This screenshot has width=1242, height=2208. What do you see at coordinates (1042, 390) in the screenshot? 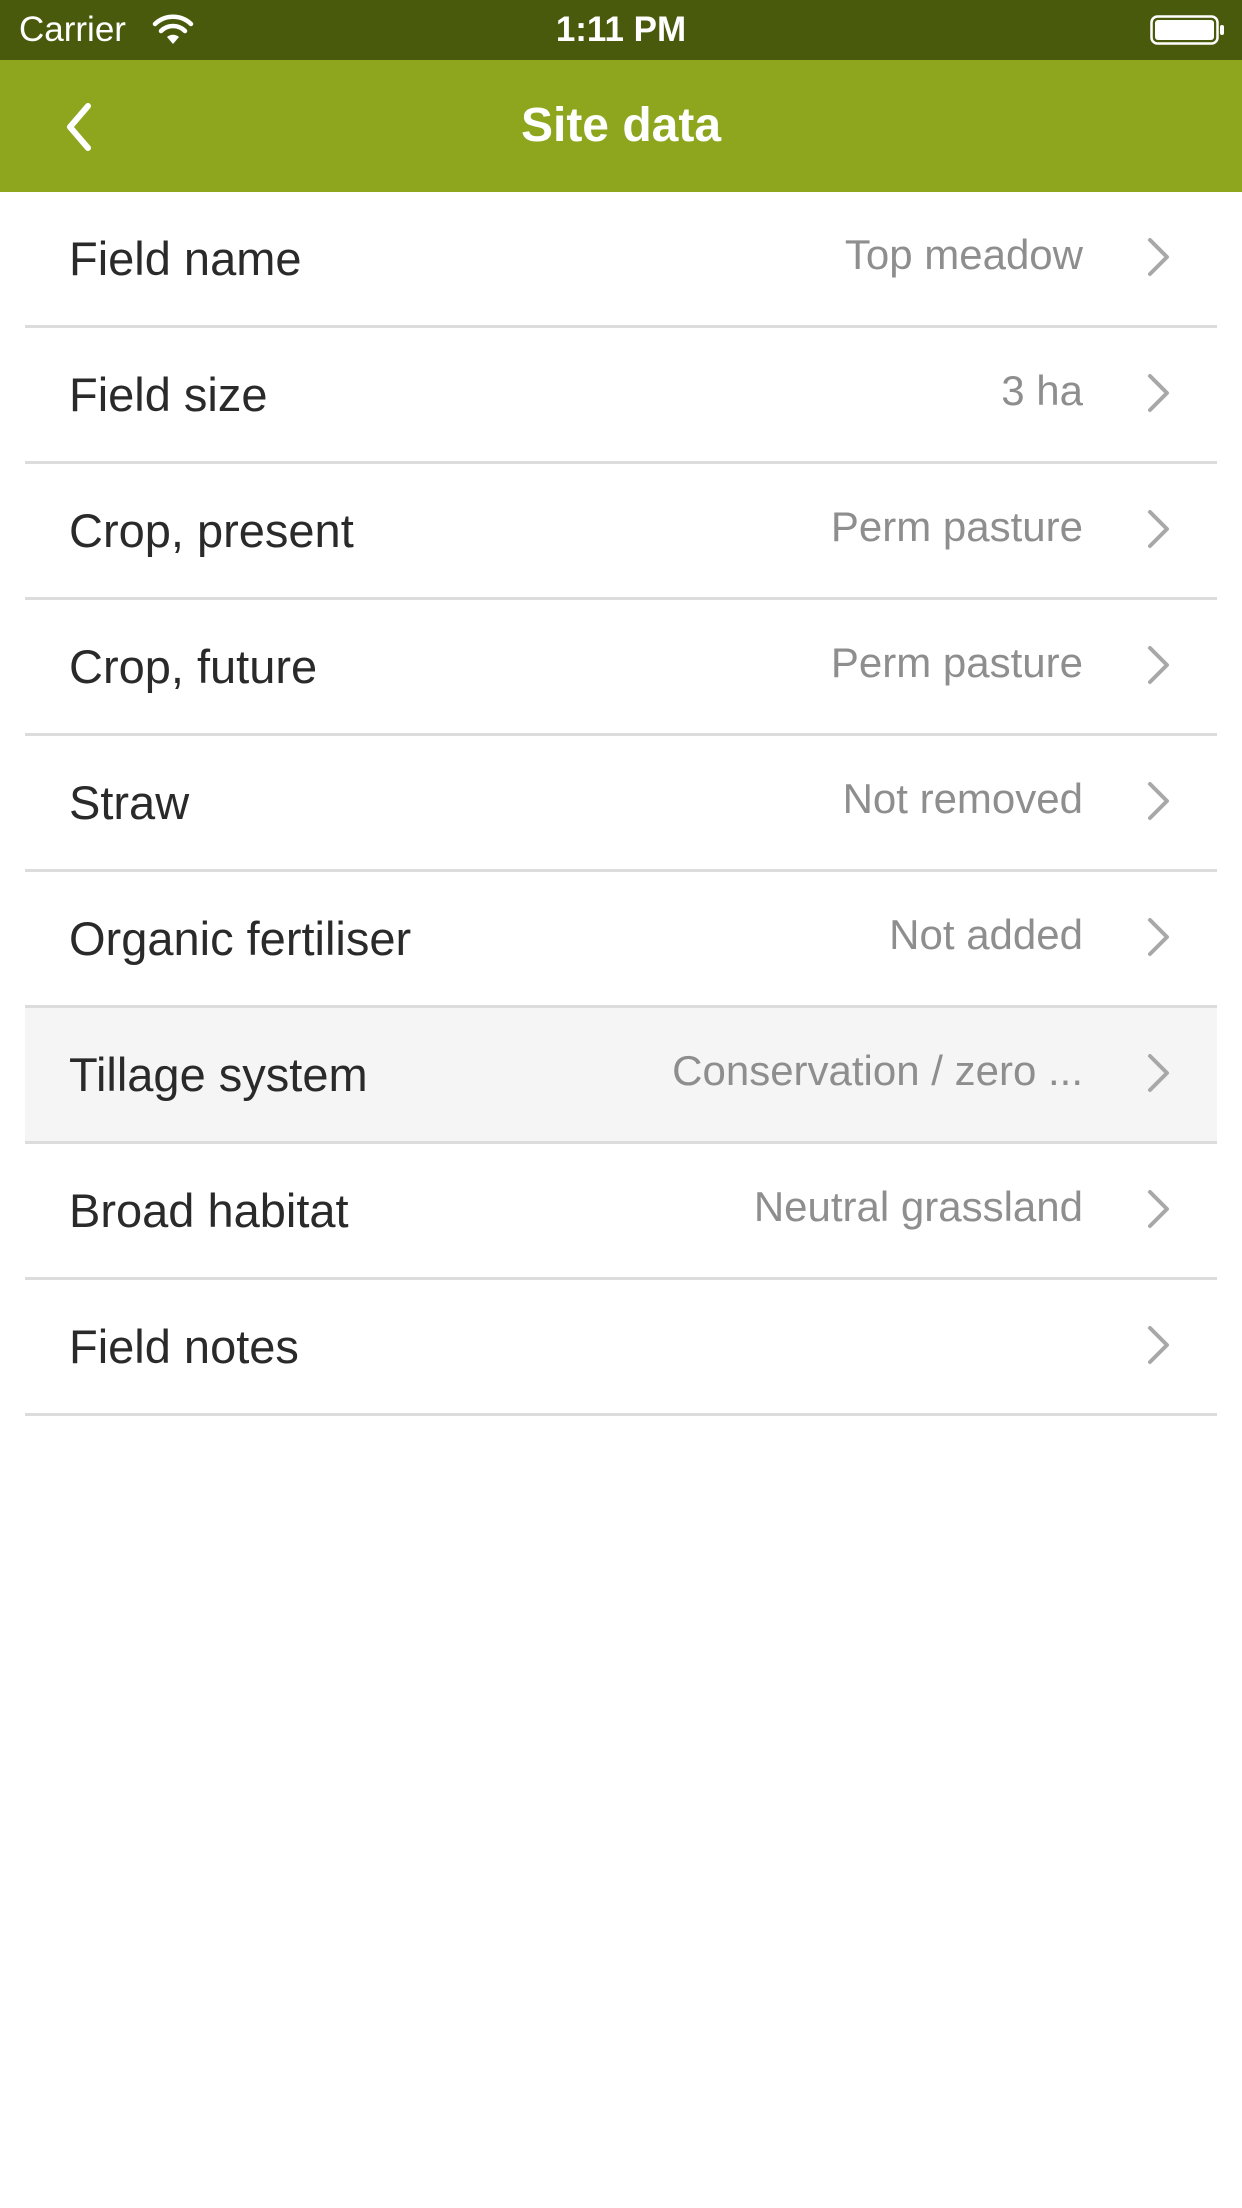
I see `row-value: 3 ha` at bounding box center [1042, 390].